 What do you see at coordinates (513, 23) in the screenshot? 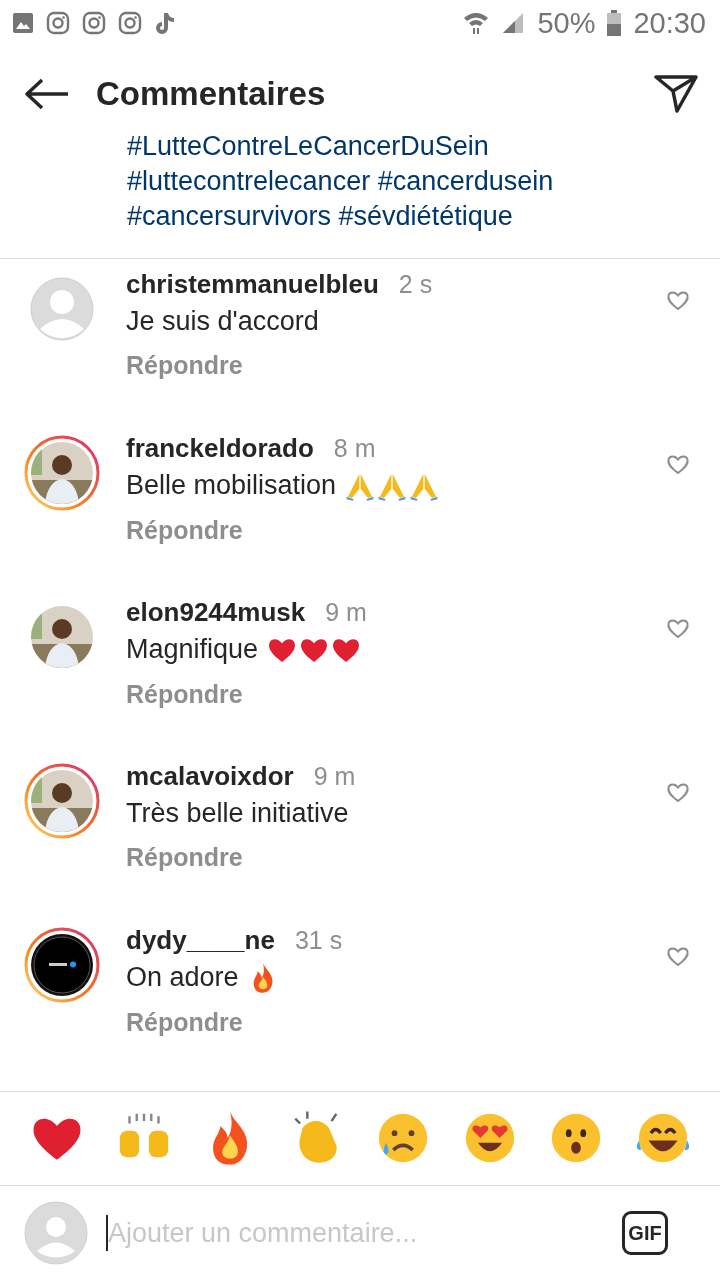
I see `signal-icon` at bounding box center [513, 23].